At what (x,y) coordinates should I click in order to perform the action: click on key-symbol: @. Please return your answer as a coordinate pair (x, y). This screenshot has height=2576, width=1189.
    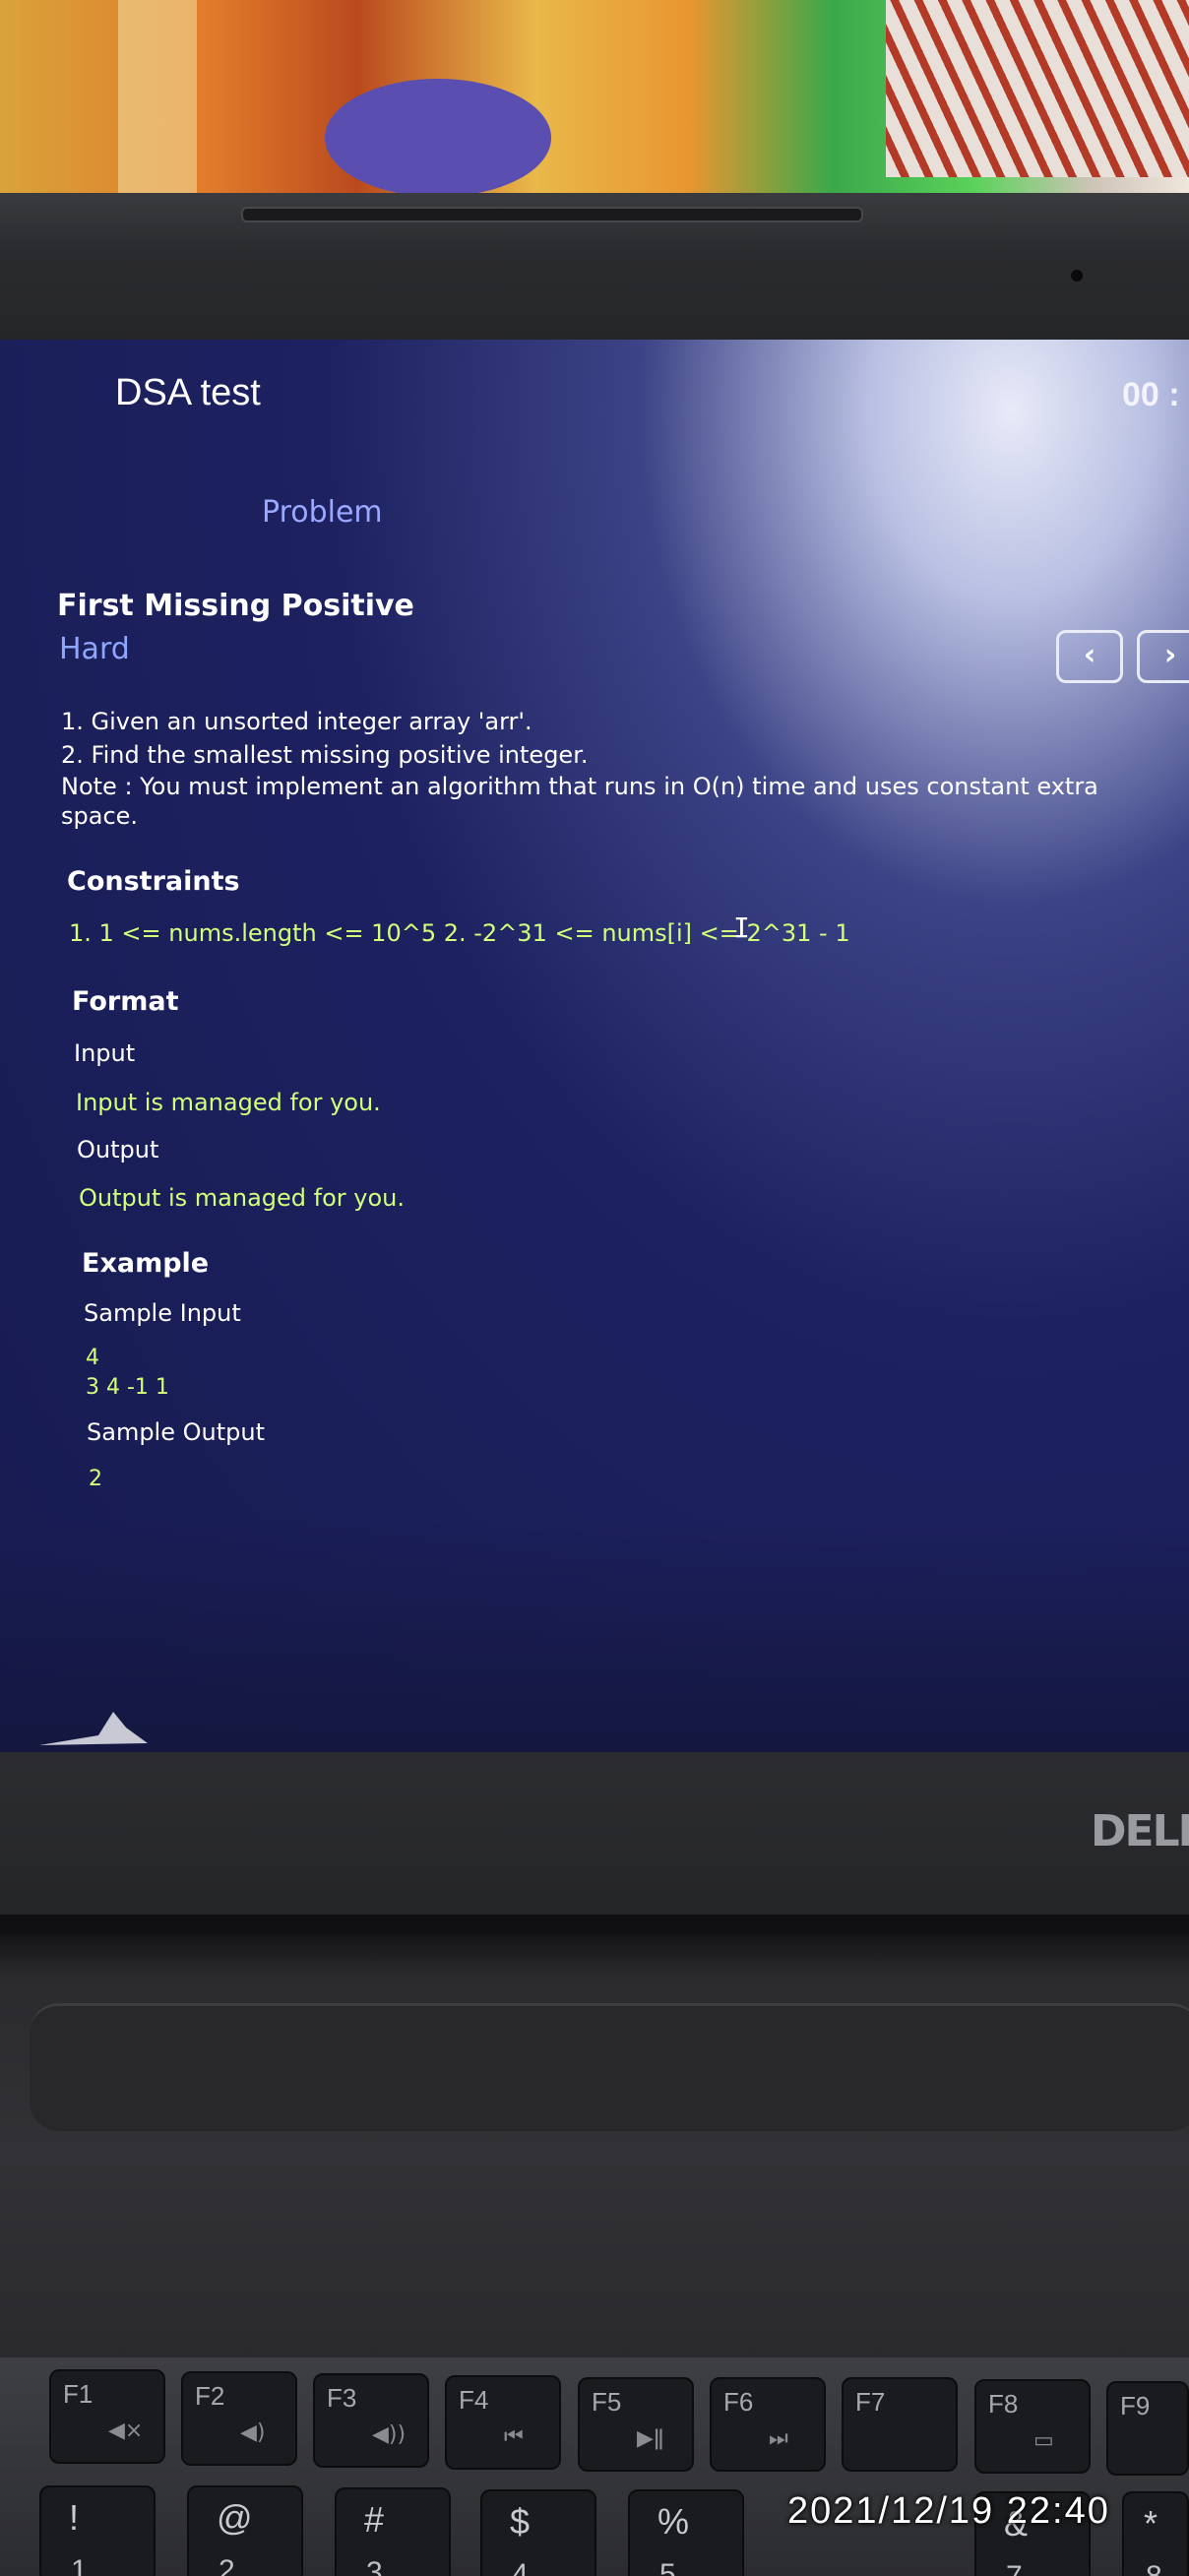
    Looking at the image, I should click on (235, 2517).